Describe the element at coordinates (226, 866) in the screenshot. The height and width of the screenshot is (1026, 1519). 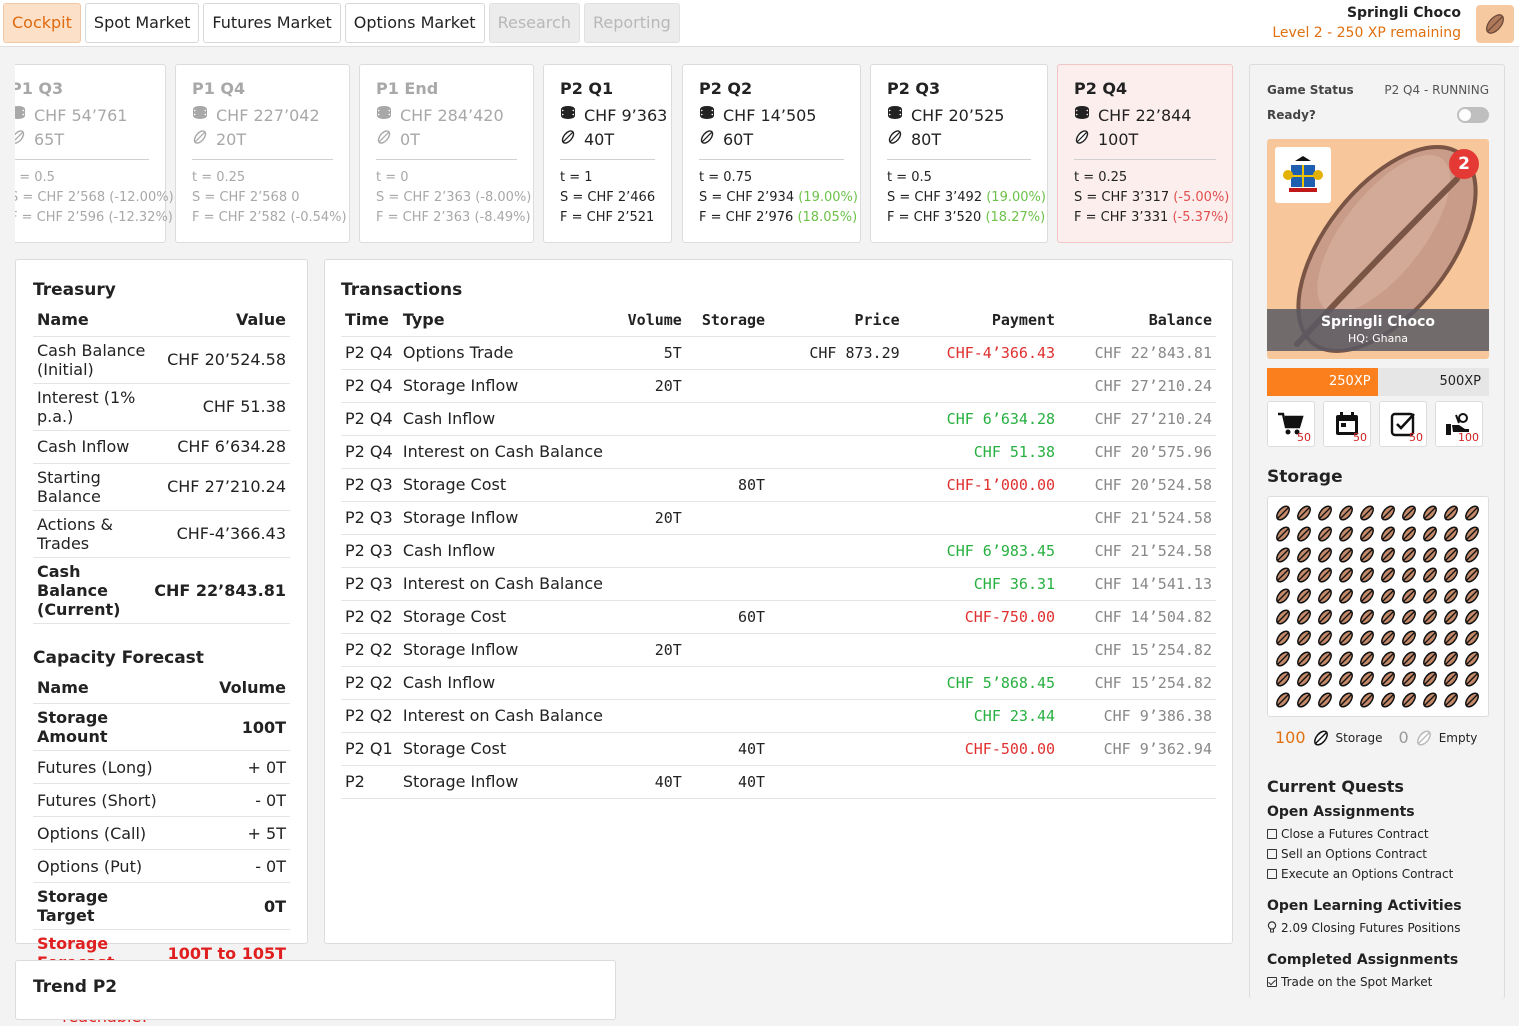
I see `capacity-row-value: - 0T` at that location.